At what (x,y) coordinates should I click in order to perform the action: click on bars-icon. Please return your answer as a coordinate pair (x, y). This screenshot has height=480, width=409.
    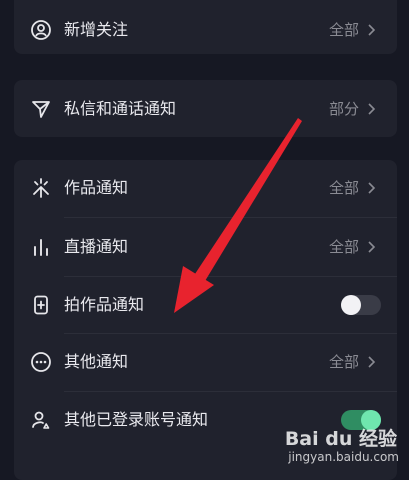
    Looking at the image, I should click on (41, 247).